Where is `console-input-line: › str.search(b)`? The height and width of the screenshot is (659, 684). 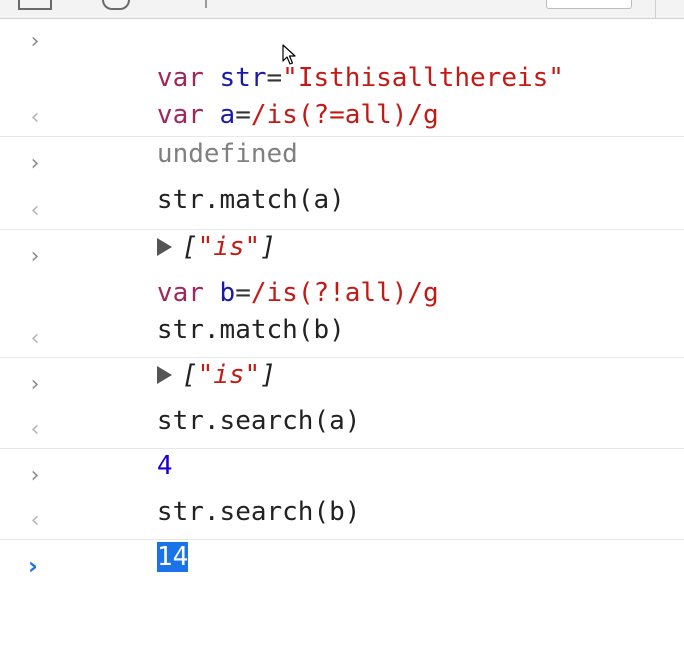 console-input-line: › str.search(b) is located at coordinates (342, 492).